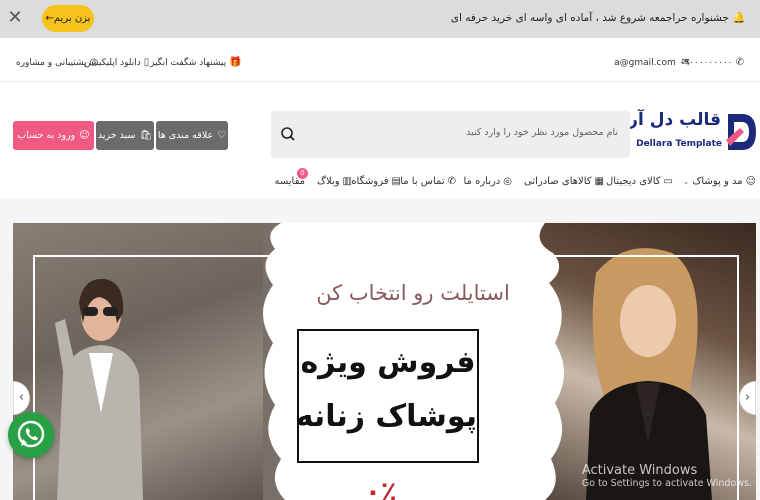  I want to click on nav-fashion-label: مد و پوشاک, so click(717, 181).